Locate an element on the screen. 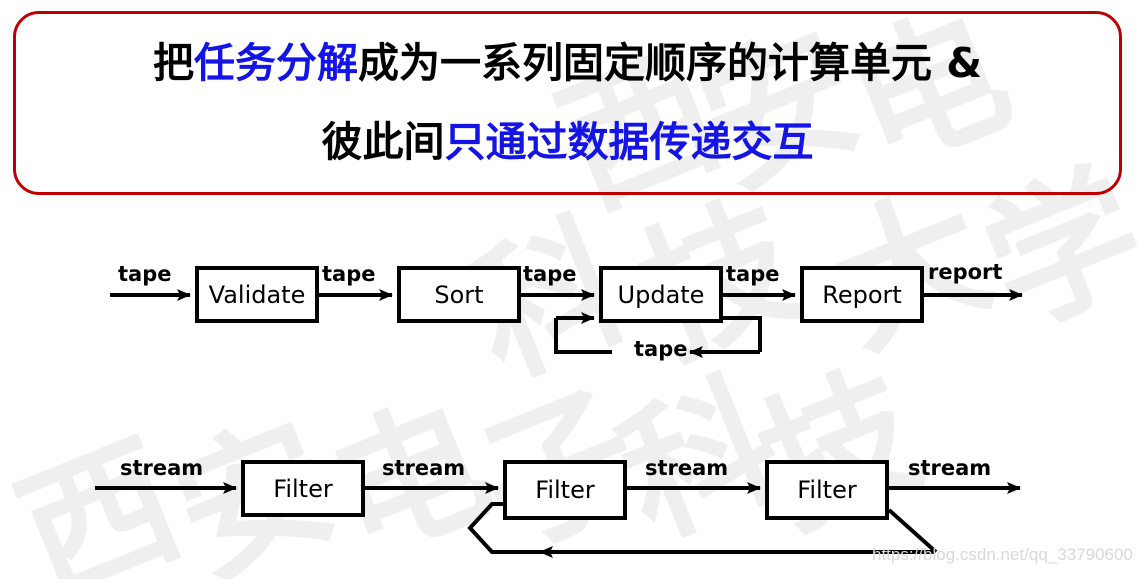 The image size is (1138, 579). process-box-filter-2: Filter is located at coordinates (827, 490).